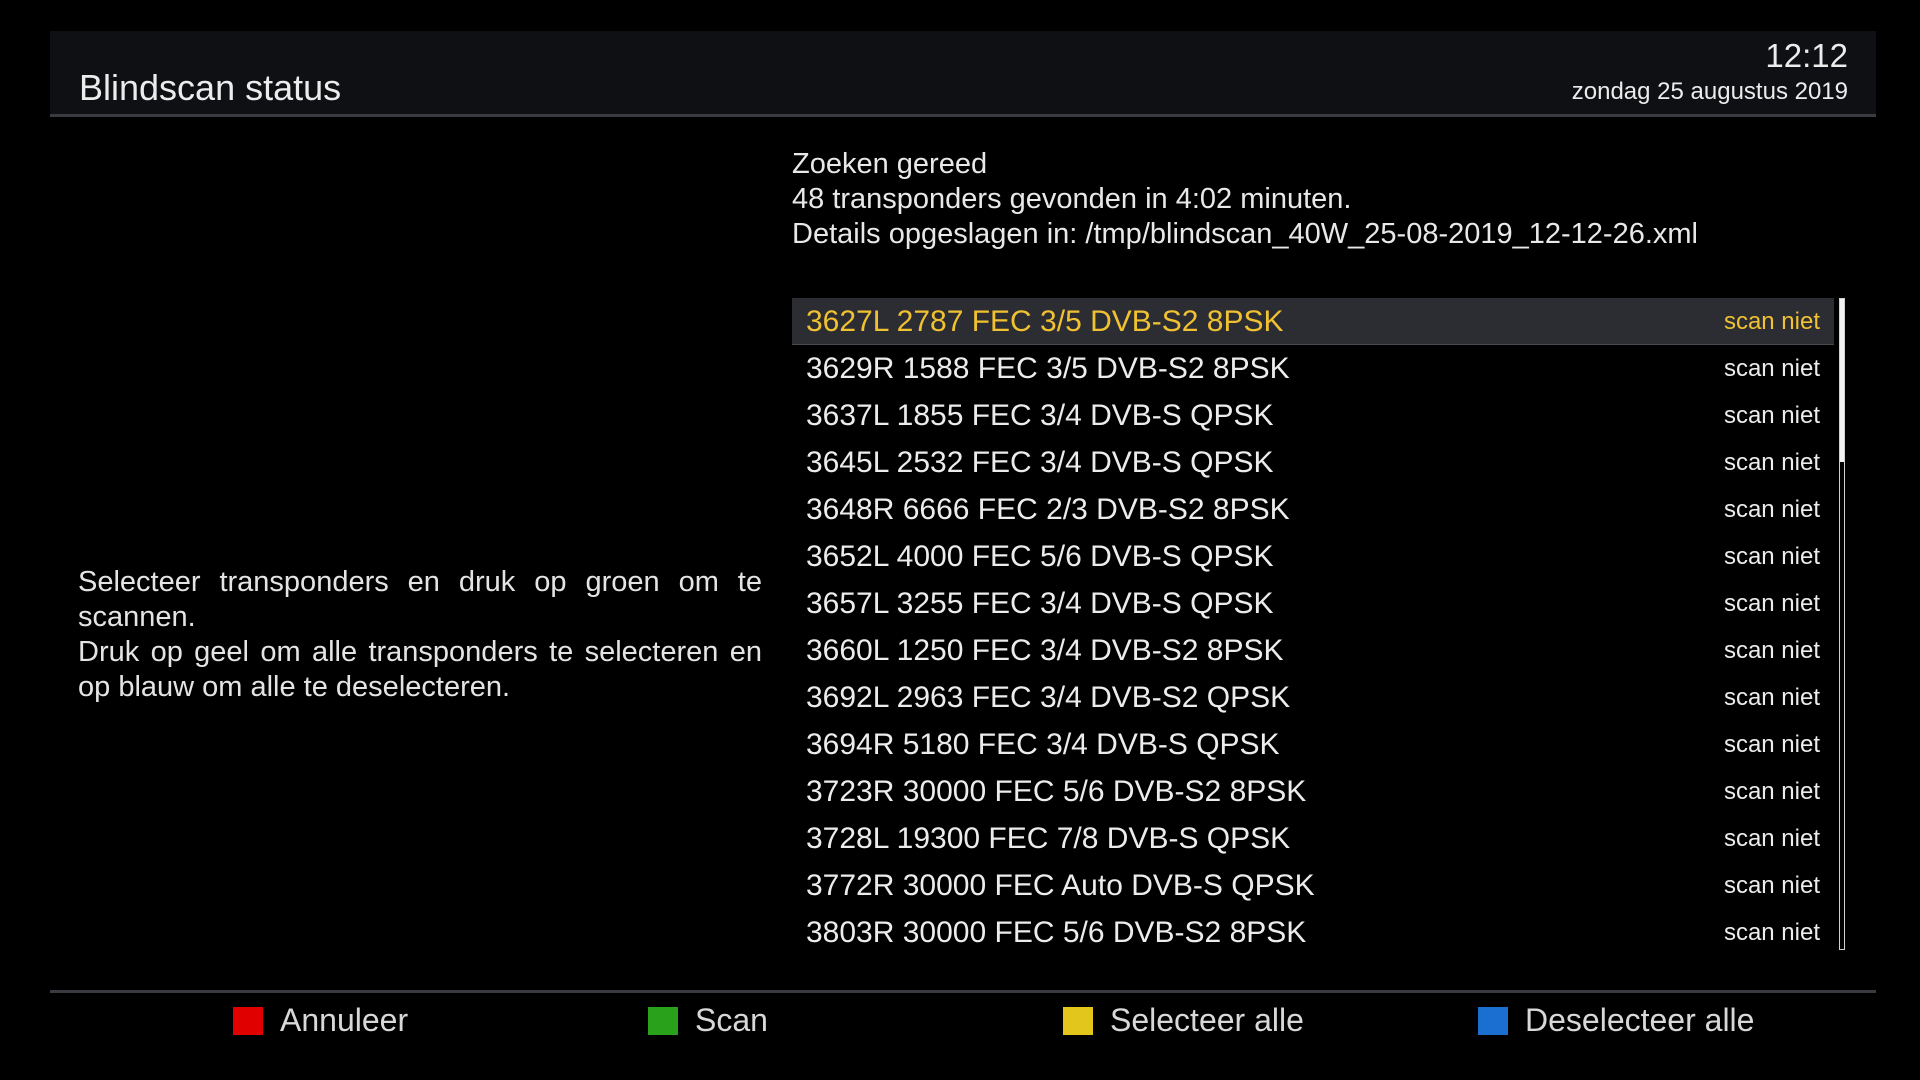  I want to click on transponder-label: 3728L 19300 FEC 7/8 DVB-S QPSK, so click(1048, 838).